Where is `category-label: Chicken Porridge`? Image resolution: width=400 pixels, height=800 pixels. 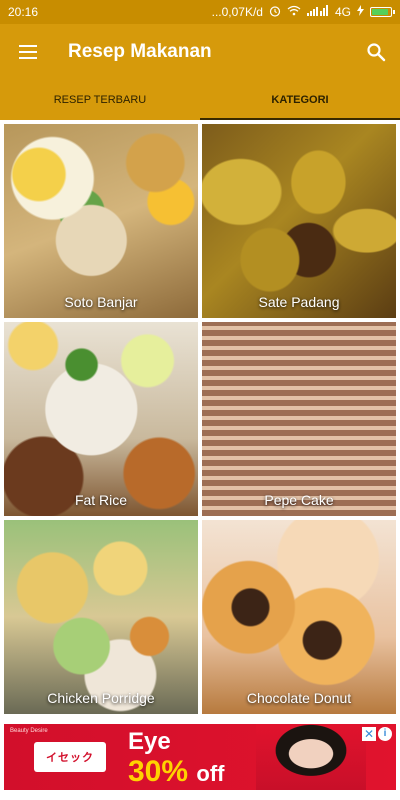
category-label: Chicken Porridge is located at coordinates (101, 698).